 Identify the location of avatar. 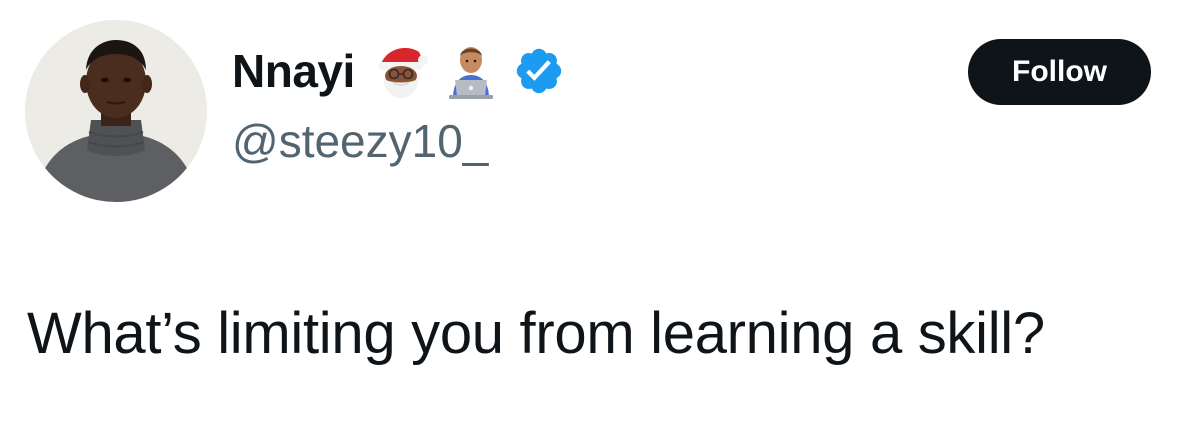
(116, 111).